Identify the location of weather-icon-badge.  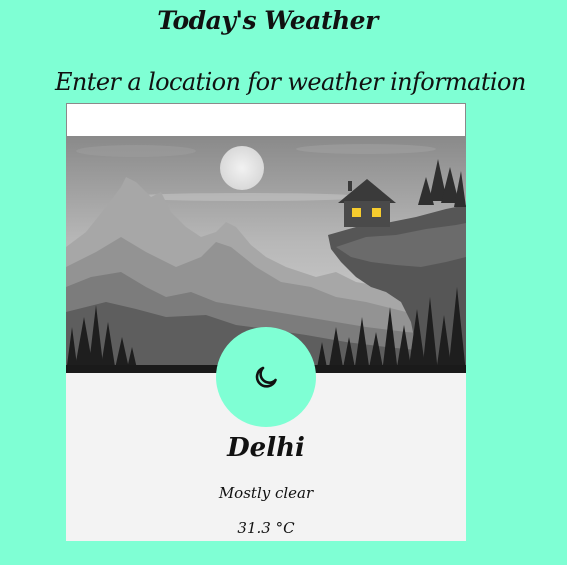
(266, 377).